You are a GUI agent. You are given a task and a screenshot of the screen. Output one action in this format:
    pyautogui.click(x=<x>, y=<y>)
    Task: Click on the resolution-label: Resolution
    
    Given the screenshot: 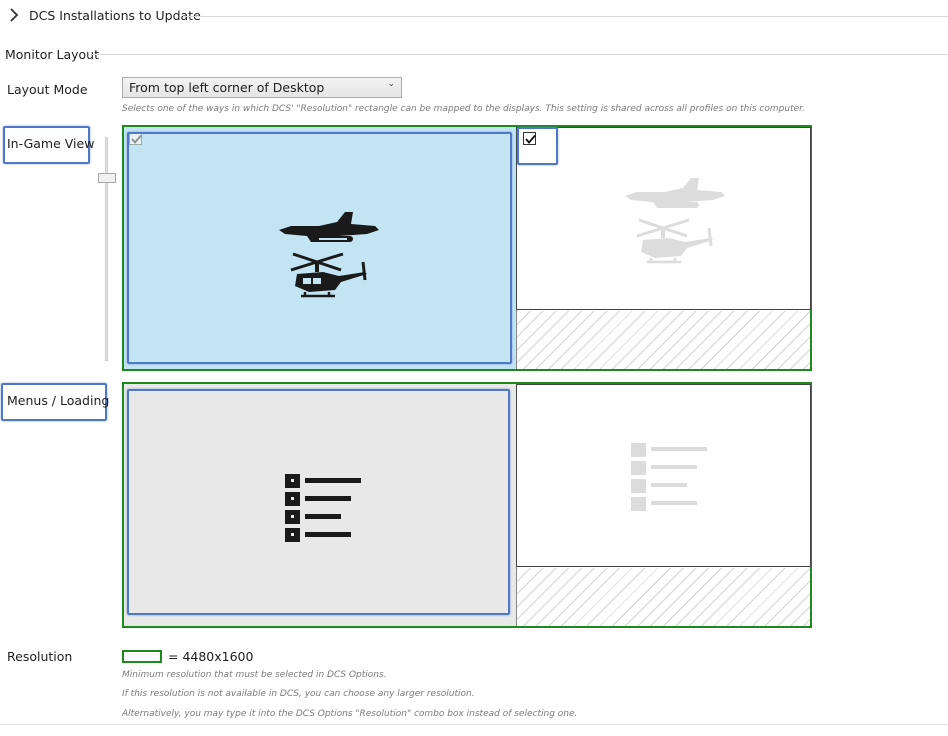 What is the action you would take?
    pyautogui.click(x=40, y=656)
    